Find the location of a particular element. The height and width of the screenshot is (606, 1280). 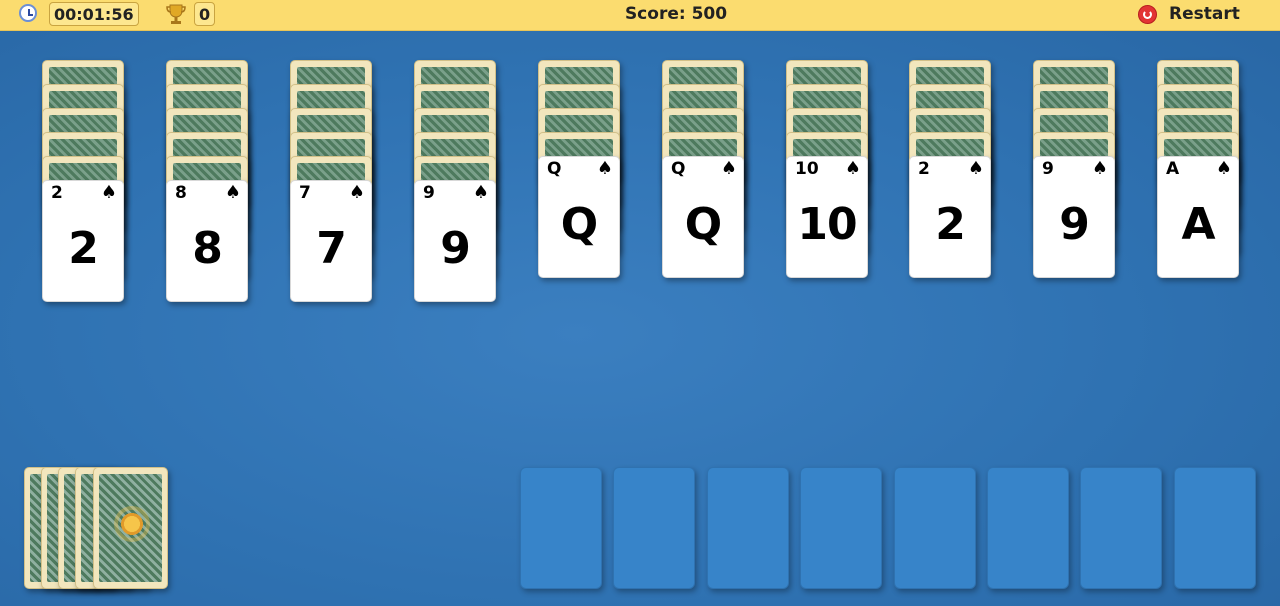

card-rank-small: A is located at coordinates (1173, 169).